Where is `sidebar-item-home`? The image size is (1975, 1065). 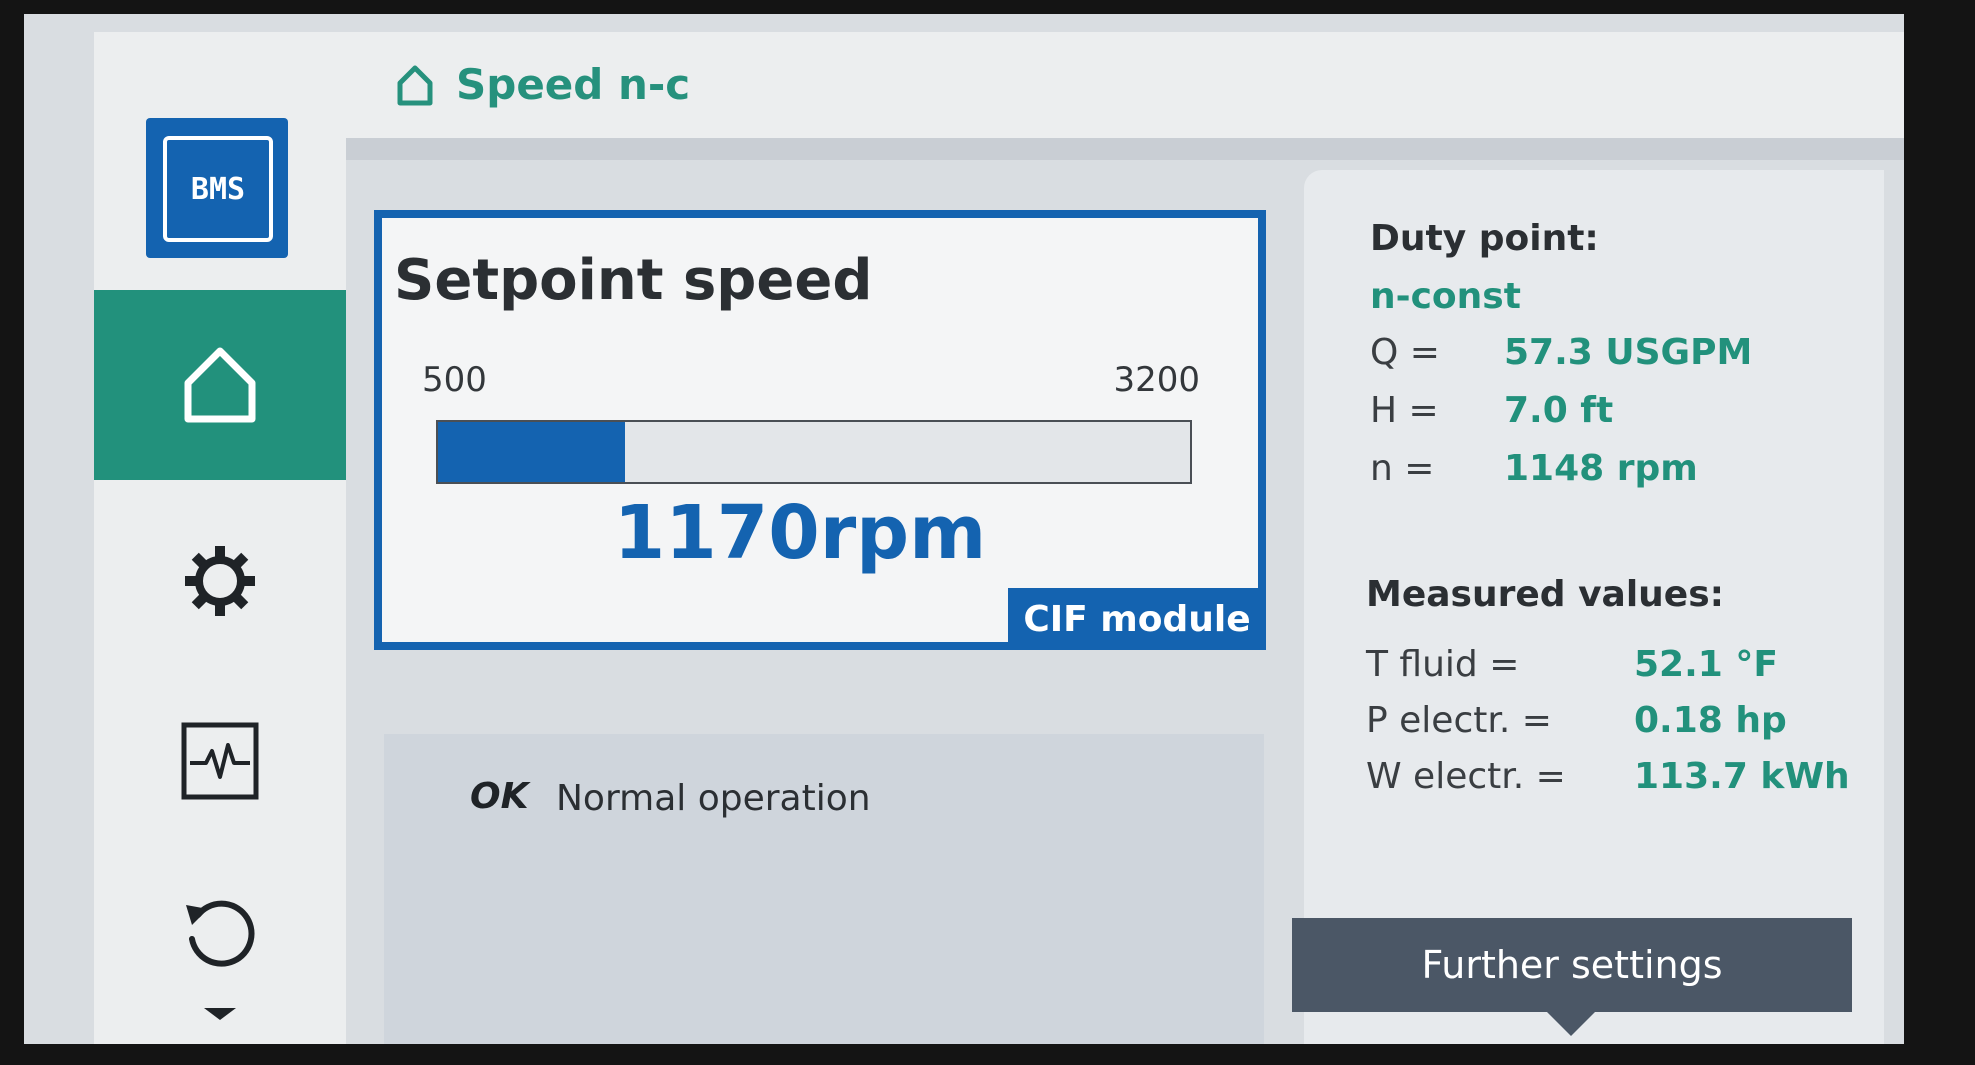
sidebar-item-home is located at coordinates (220, 385).